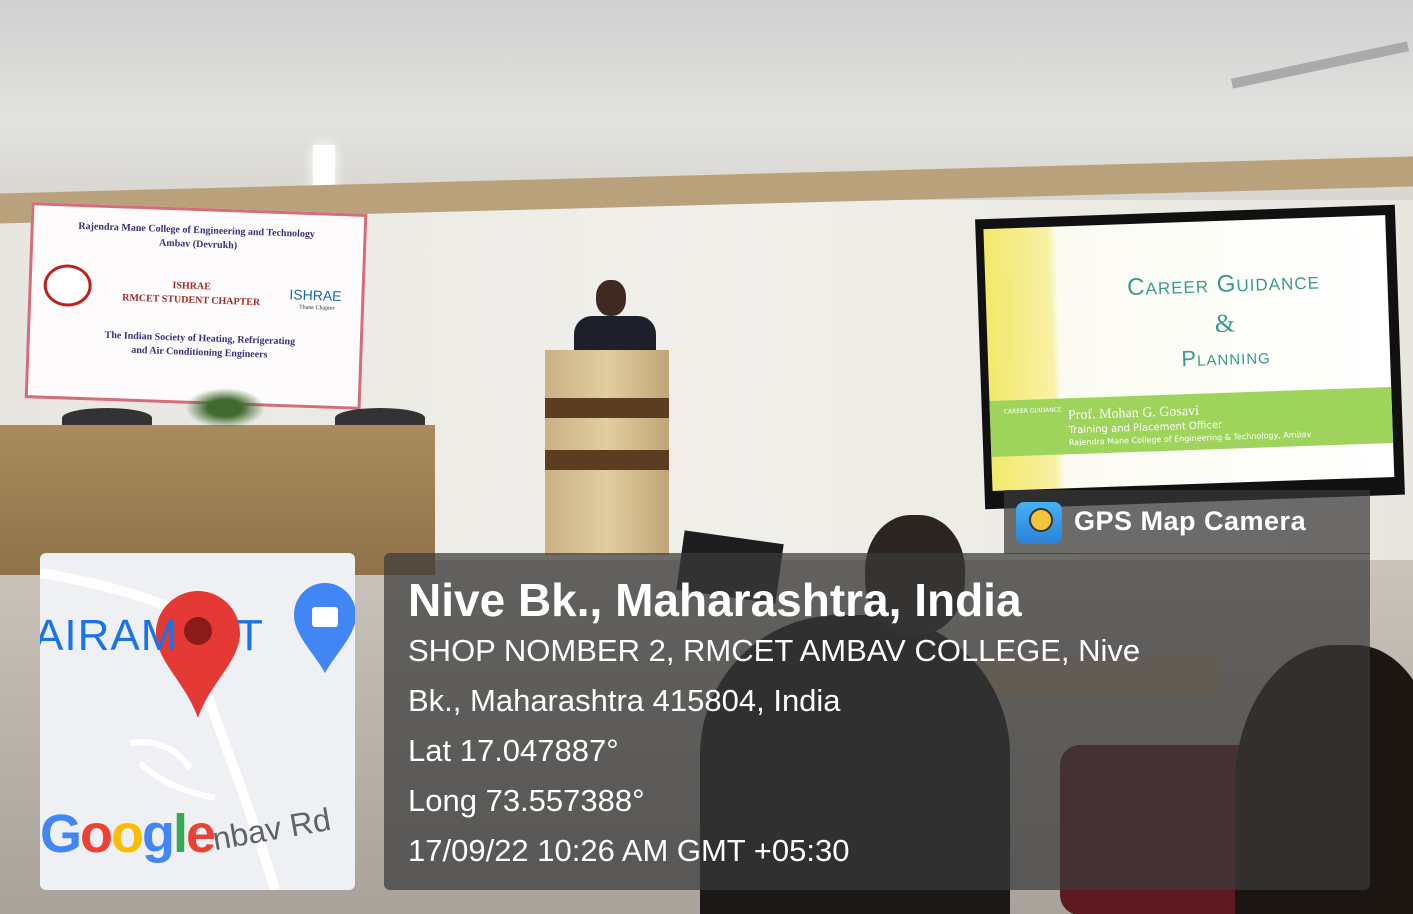  Describe the element at coordinates (624, 700) in the screenshot. I see `address-line2: Bk., Maharashtra 415804, India` at that location.